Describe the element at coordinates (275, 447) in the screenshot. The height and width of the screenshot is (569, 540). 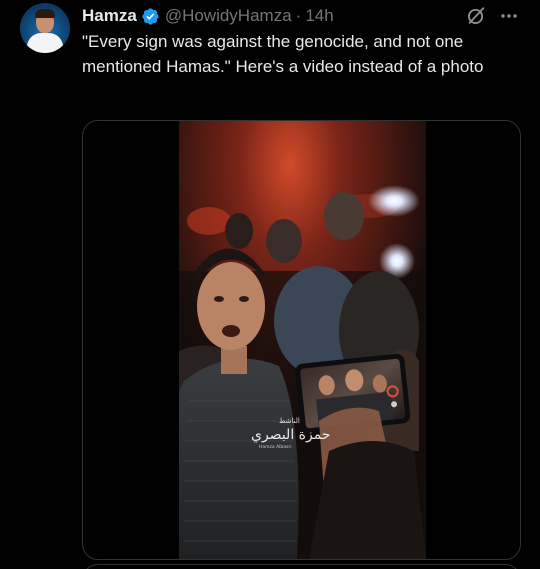
I see `watermark-caption: Hamza Albasri` at that location.